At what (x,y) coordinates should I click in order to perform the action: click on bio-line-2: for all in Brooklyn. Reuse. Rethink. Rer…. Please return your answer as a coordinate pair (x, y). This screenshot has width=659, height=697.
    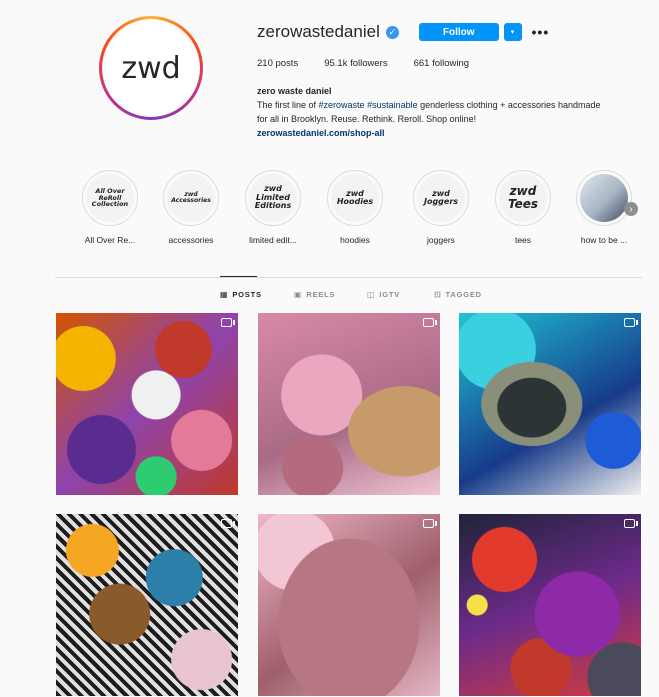
    Looking at the image, I should click on (367, 119).